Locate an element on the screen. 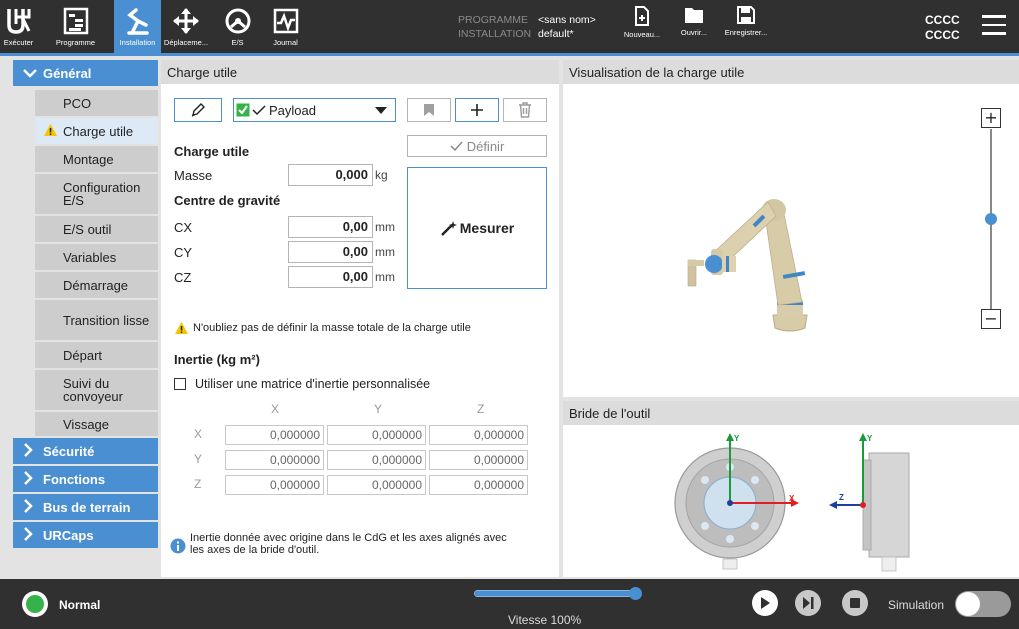 The width and height of the screenshot is (1019, 629). play-button is located at coordinates (765, 603).